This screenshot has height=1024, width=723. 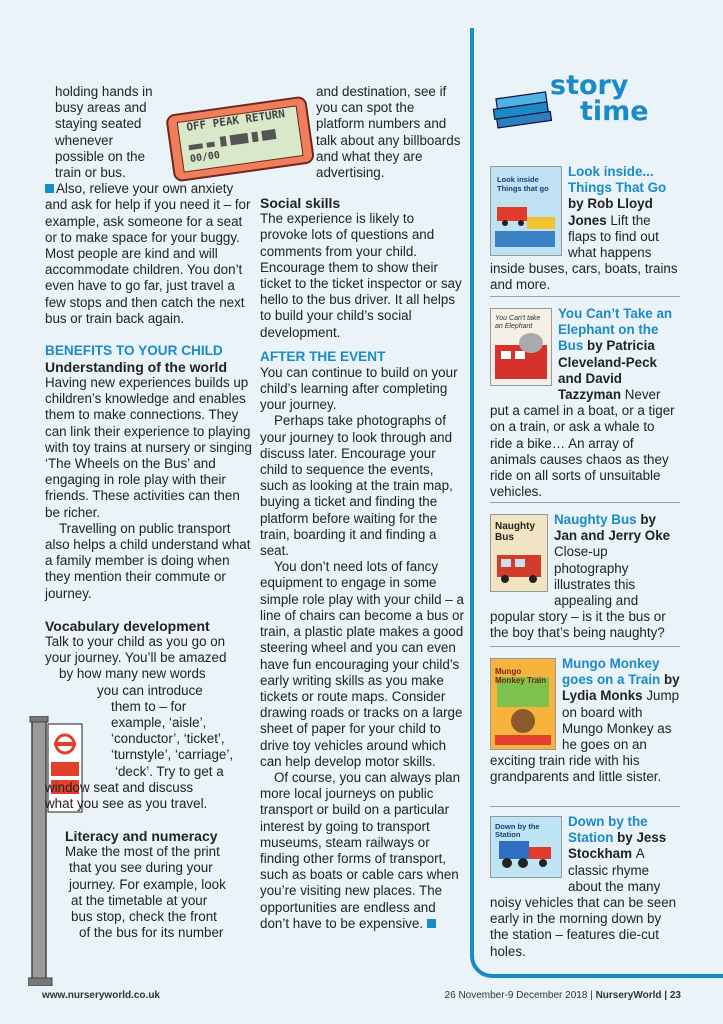 What do you see at coordinates (628, 995) in the screenshot?
I see `footer-brand: NurseryWorld` at bounding box center [628, 995].